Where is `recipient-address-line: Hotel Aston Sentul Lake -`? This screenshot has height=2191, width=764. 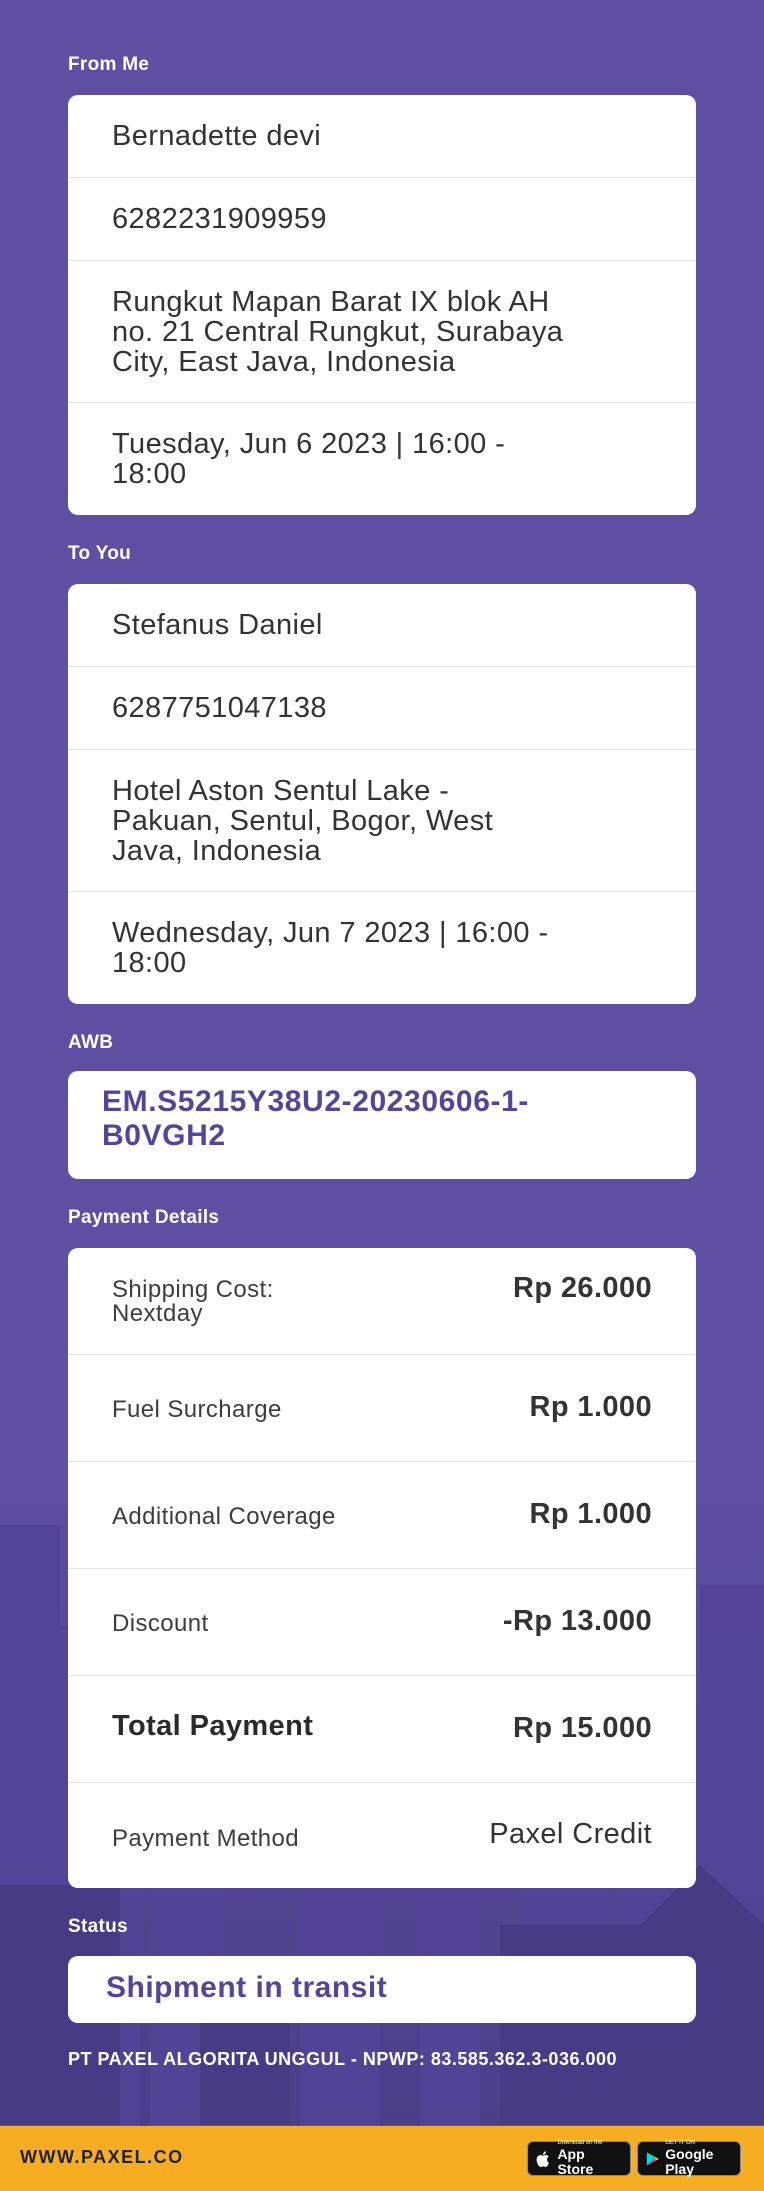
recipient-address-line: Hotel Aston Sentul Lake - is located at coordinates (281, 790).